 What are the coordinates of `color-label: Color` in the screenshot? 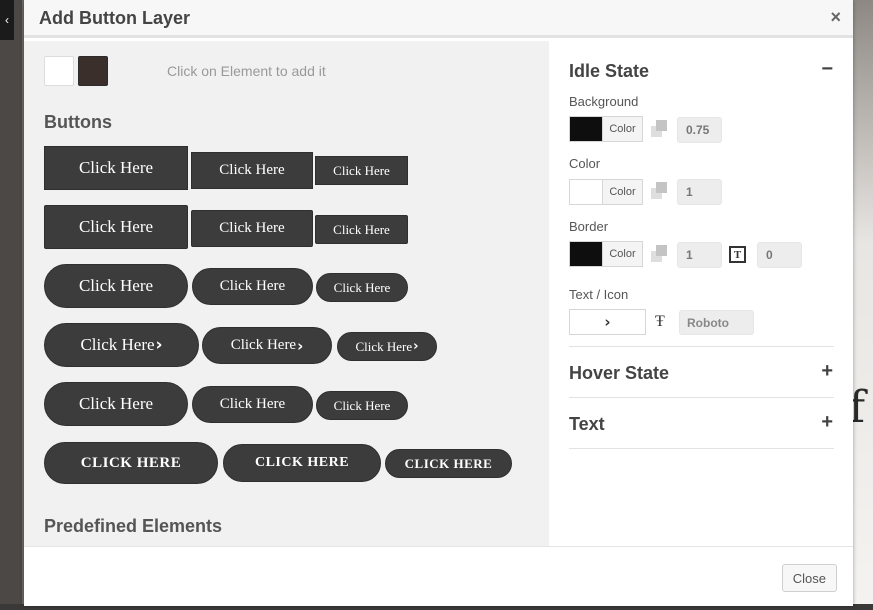 It's located at (585, 163).